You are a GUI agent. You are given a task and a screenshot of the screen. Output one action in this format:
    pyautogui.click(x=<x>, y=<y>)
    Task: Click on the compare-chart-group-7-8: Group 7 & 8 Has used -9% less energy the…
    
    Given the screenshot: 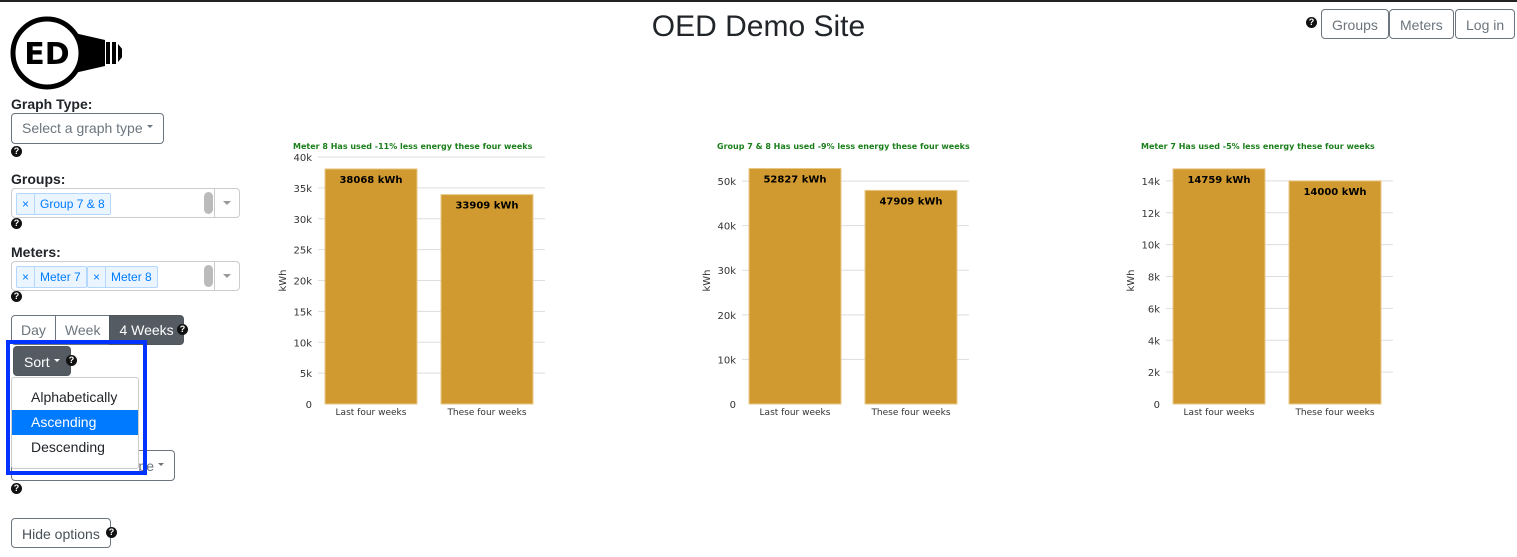 What is the action you would take?
    pyautogui.click(x=836, y=280)
    